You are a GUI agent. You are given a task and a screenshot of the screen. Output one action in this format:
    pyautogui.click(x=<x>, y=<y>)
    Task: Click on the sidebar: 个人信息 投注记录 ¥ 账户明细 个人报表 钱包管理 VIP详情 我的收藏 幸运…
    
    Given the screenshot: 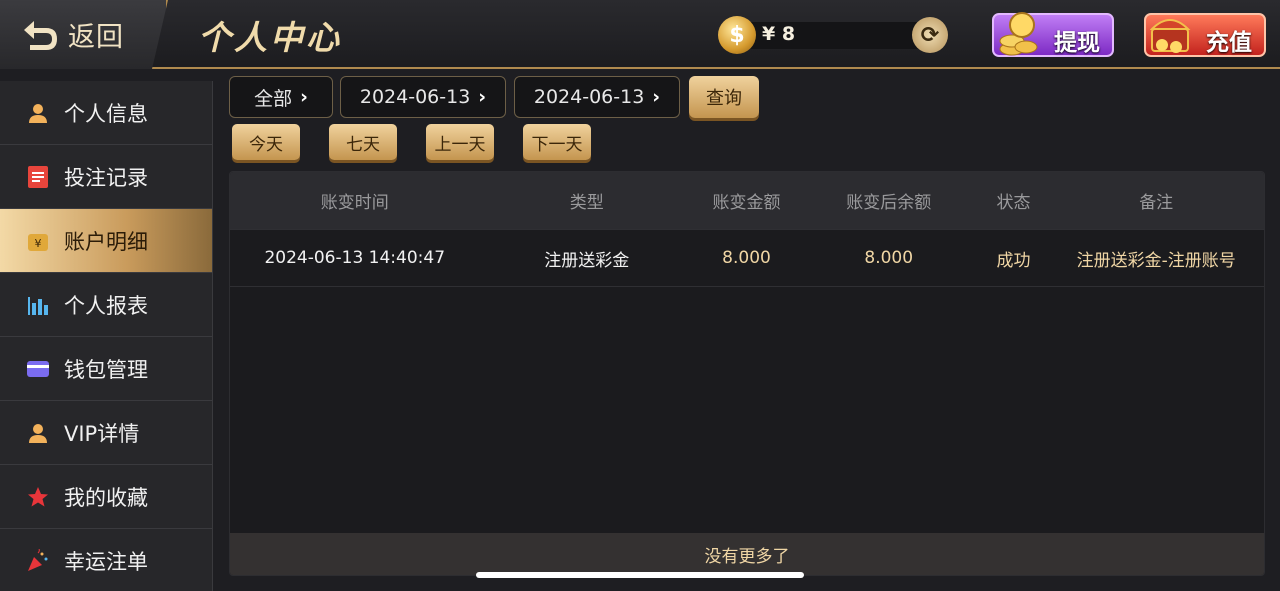 What is the action you would take?
    pyautogui.click(x=106, y=336)
    